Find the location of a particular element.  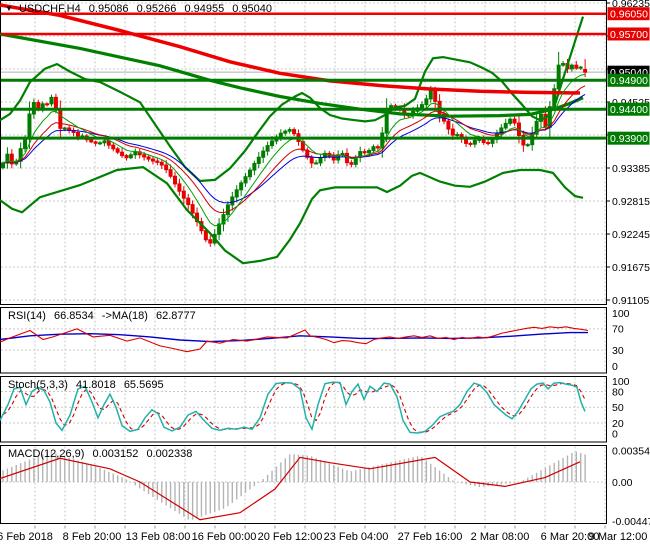

stoch-scale-label: 0 is located at coordinates (615, 434).